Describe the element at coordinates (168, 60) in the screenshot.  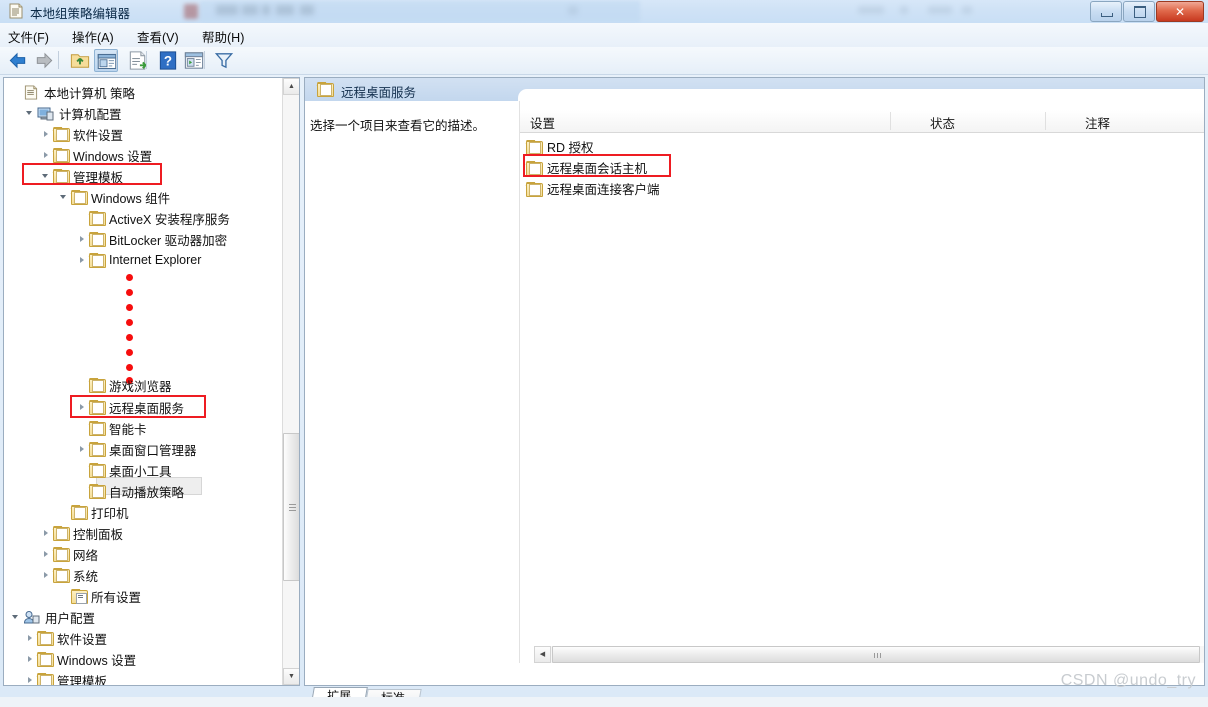
I see `help-button: ?` at that location.